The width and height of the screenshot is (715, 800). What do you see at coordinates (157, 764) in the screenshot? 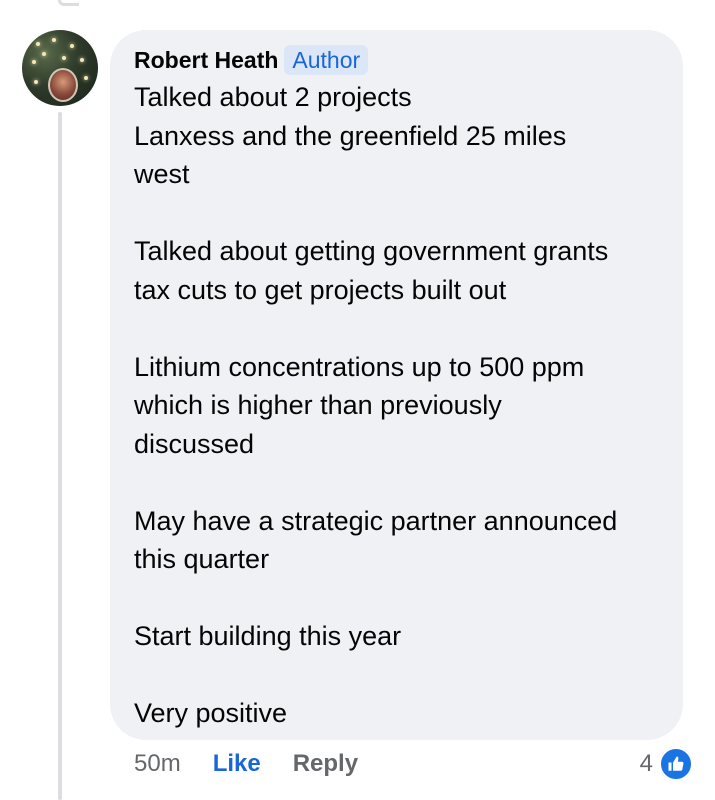
I see `timestamp: 50m` at bounding box center [157, 764].